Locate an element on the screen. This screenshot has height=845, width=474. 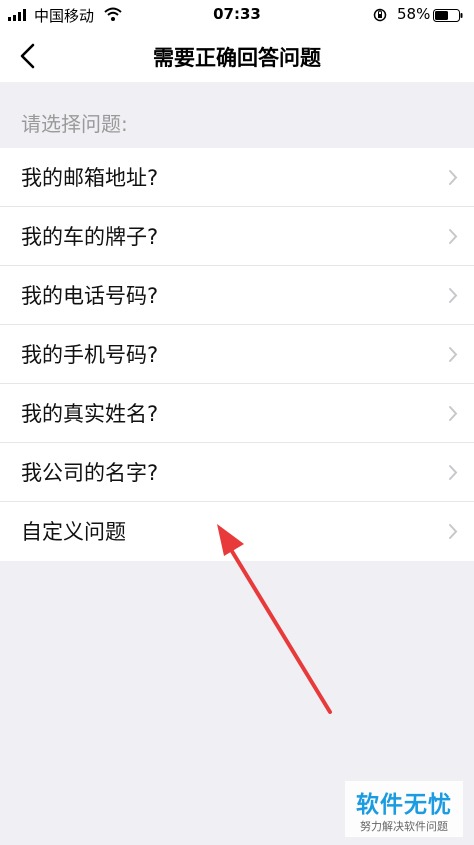
section-header-label: 请选择问题: is located at coordinates (74, 124).